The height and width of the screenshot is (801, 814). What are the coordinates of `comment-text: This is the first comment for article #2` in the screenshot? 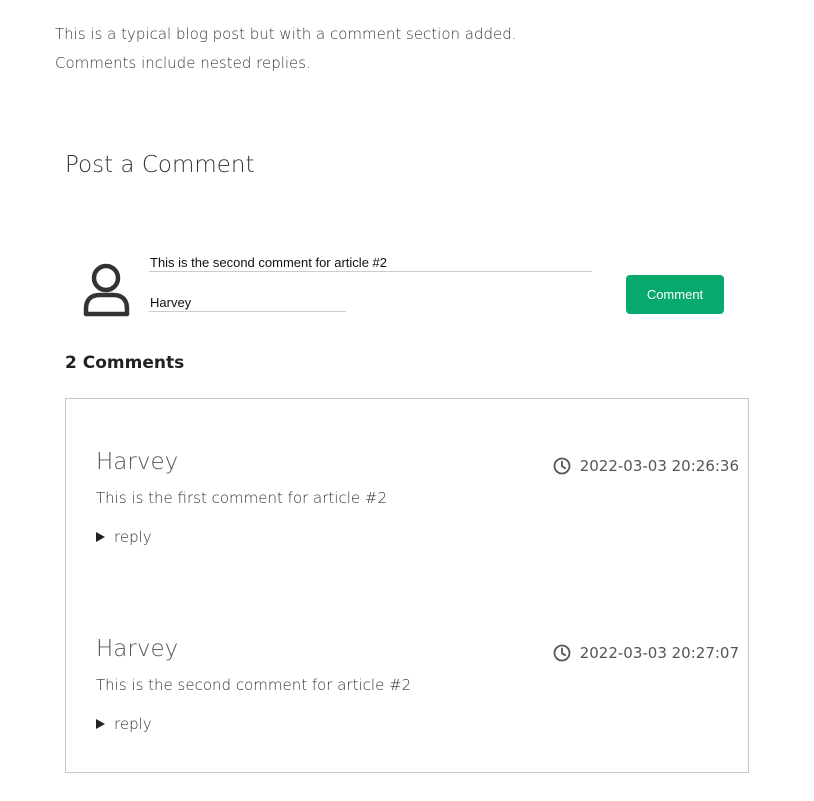 It's located at (241, 498).